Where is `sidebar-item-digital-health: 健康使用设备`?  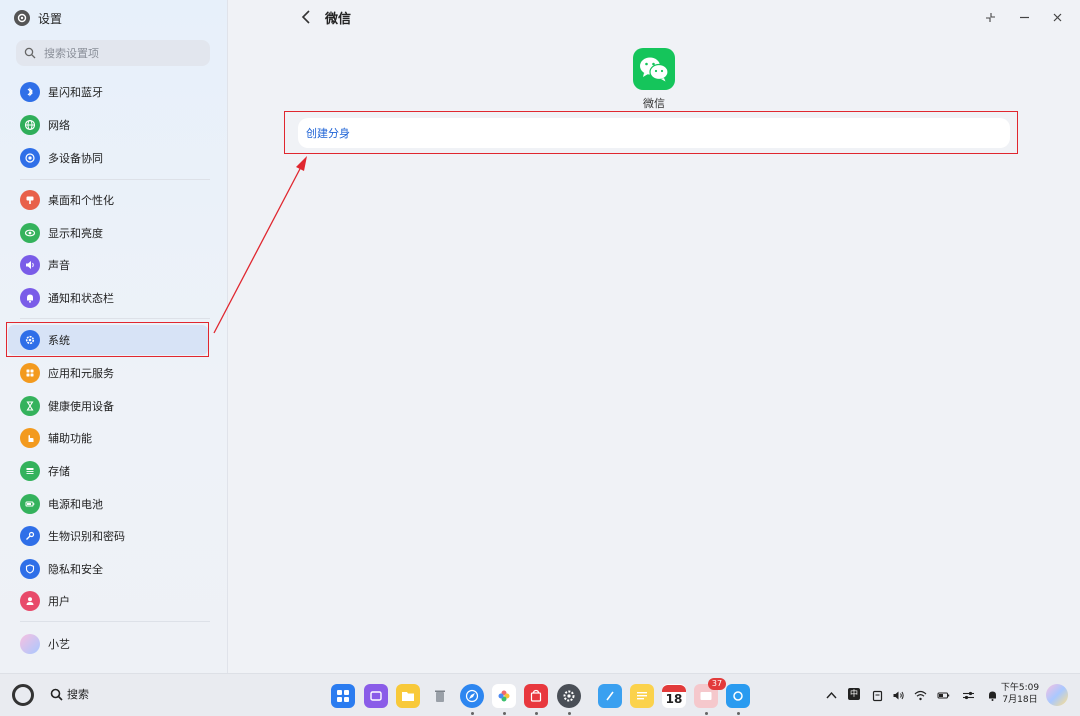
sidebar-item-digital-health: 健康使用设备 is located at coordinates (108, 406).